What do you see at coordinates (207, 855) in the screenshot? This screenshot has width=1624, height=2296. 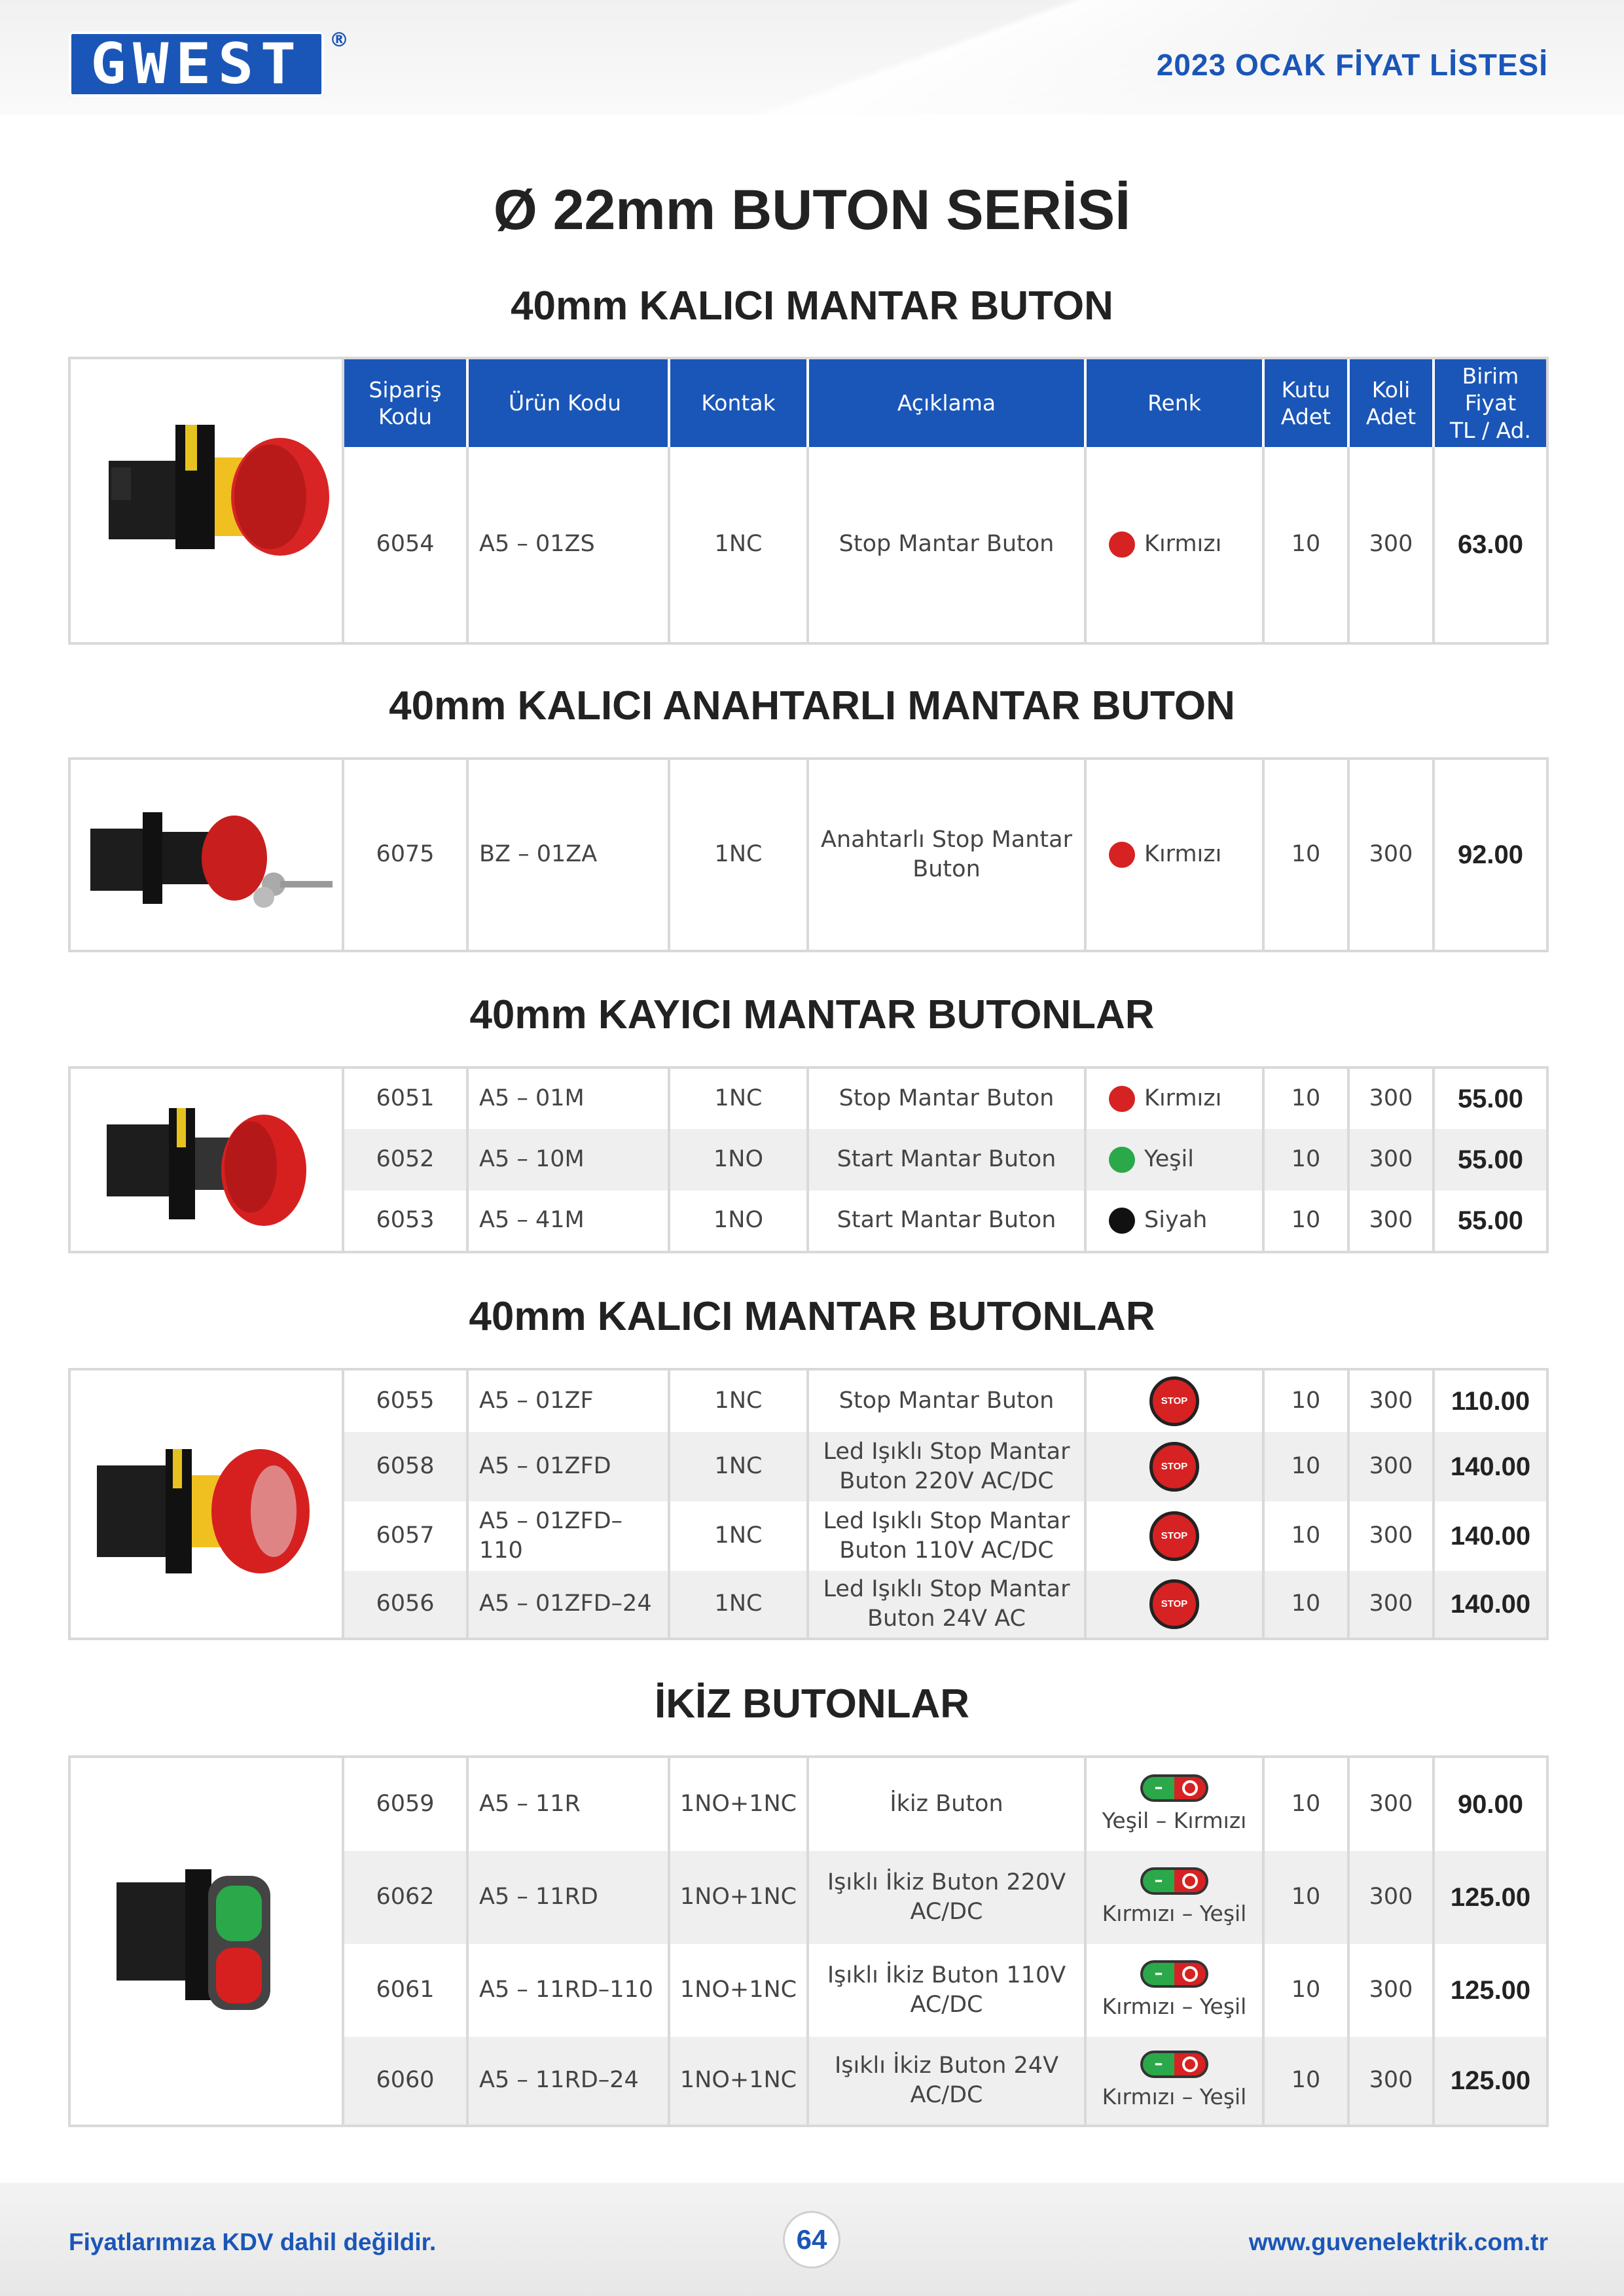 I see `product-image-key-button` at bounding box center [207, 855].